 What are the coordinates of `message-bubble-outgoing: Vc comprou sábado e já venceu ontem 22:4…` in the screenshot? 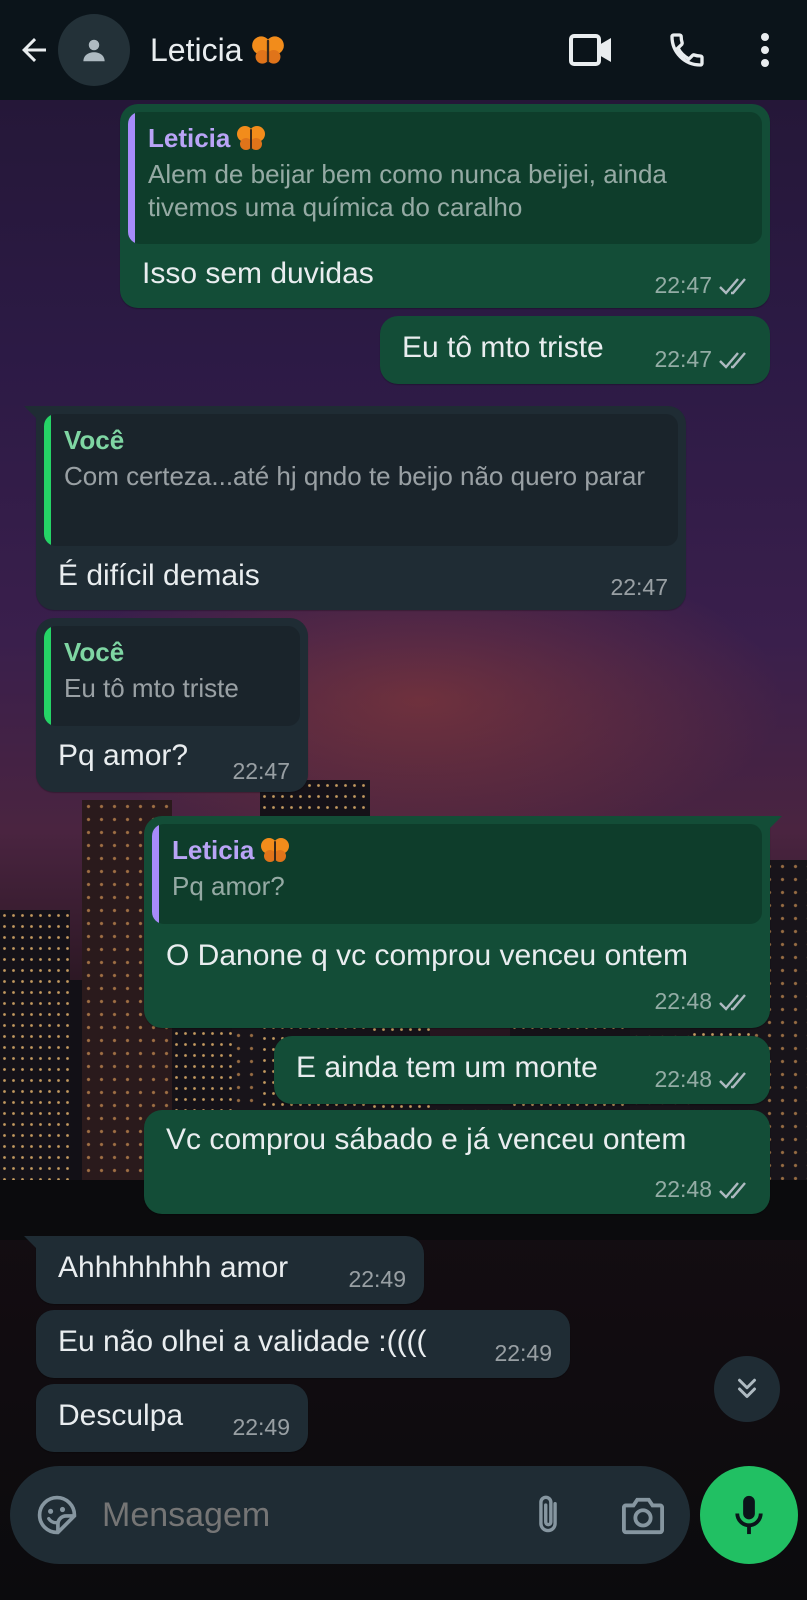 It's located at (457, 1162).